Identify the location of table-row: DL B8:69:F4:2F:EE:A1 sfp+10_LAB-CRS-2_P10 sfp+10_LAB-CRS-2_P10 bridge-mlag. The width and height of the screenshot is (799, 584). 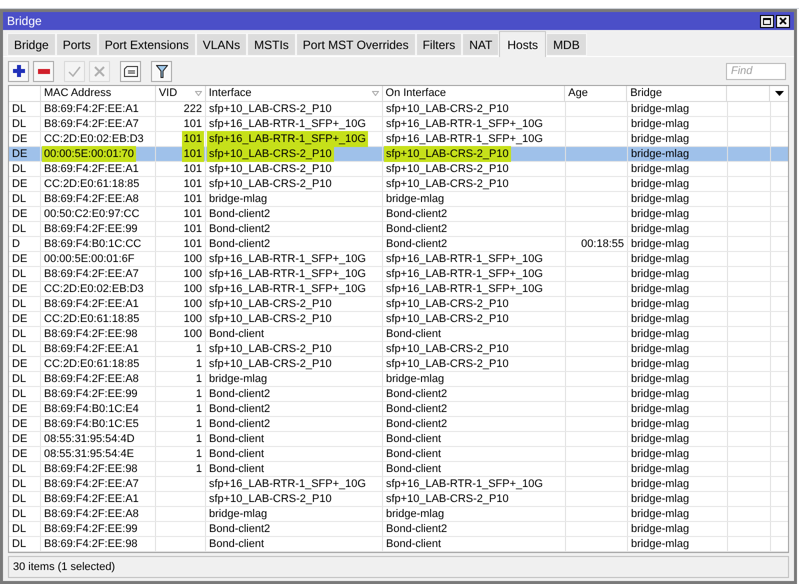
(398, 499).